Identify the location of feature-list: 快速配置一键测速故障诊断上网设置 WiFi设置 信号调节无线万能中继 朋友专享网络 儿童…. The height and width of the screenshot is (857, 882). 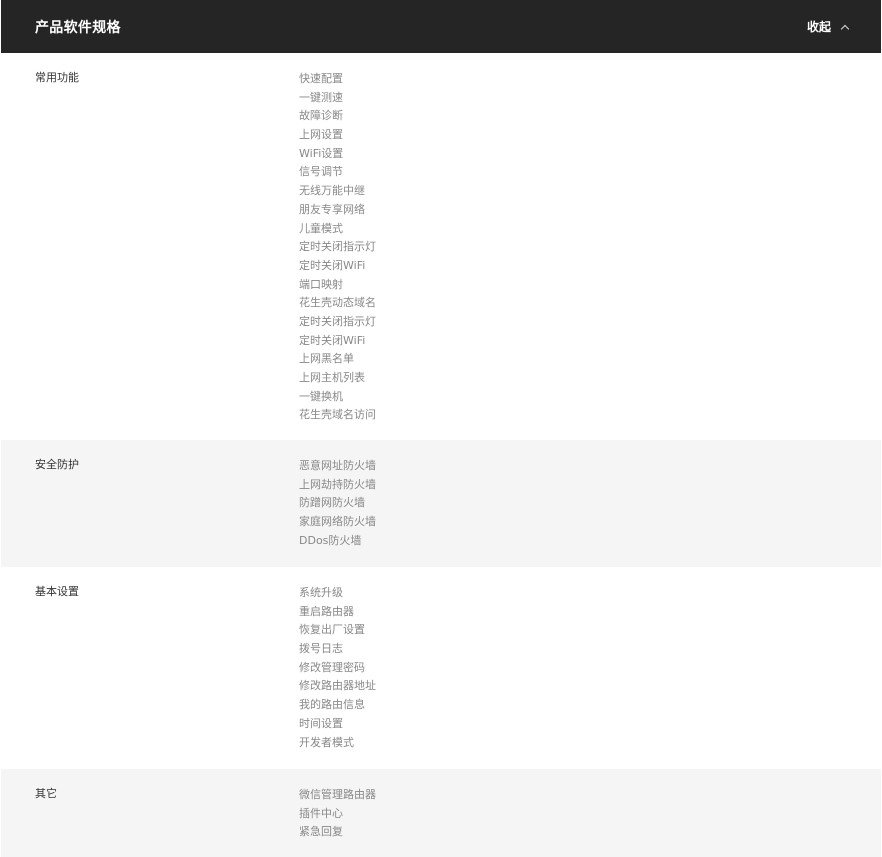
(337, 247).